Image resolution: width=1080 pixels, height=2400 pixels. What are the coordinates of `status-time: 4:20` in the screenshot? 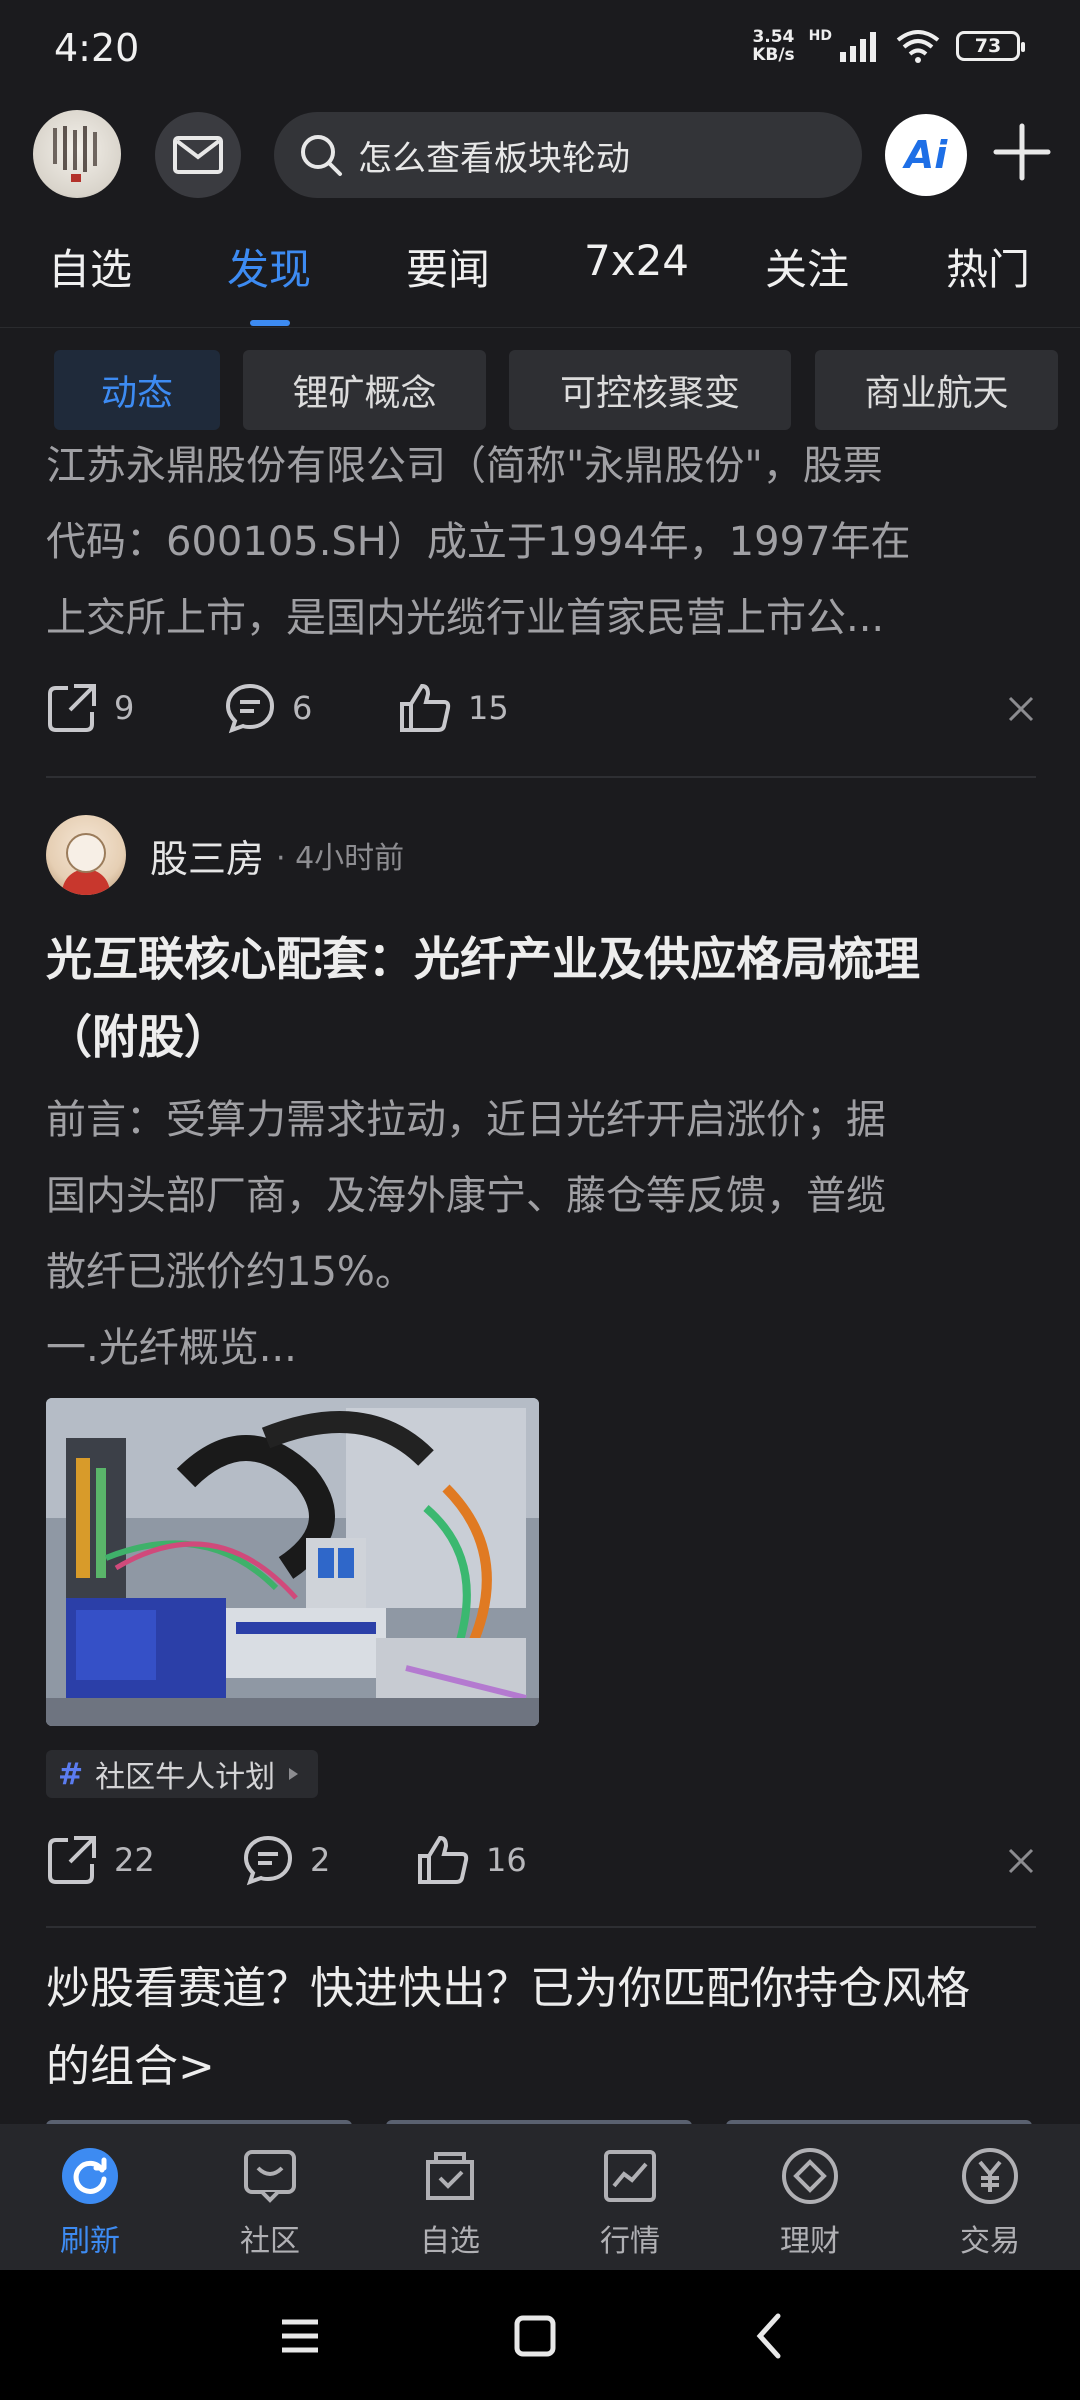 It's located at (97, 48).